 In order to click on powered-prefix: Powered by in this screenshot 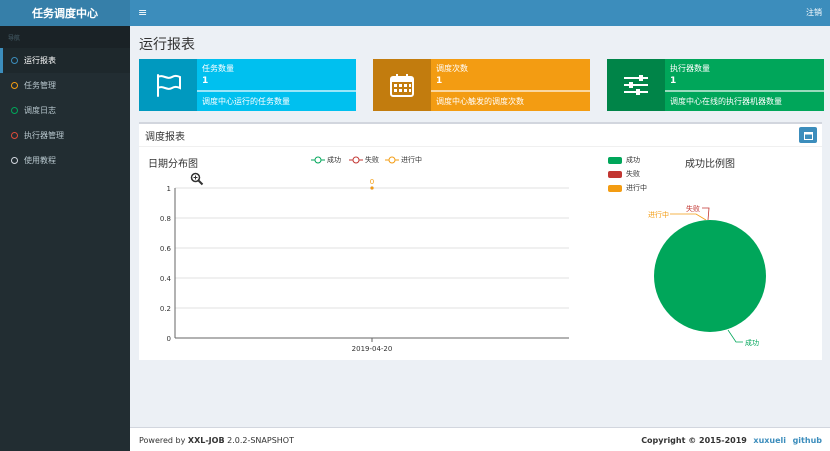, I will do `click(163, 440)`.